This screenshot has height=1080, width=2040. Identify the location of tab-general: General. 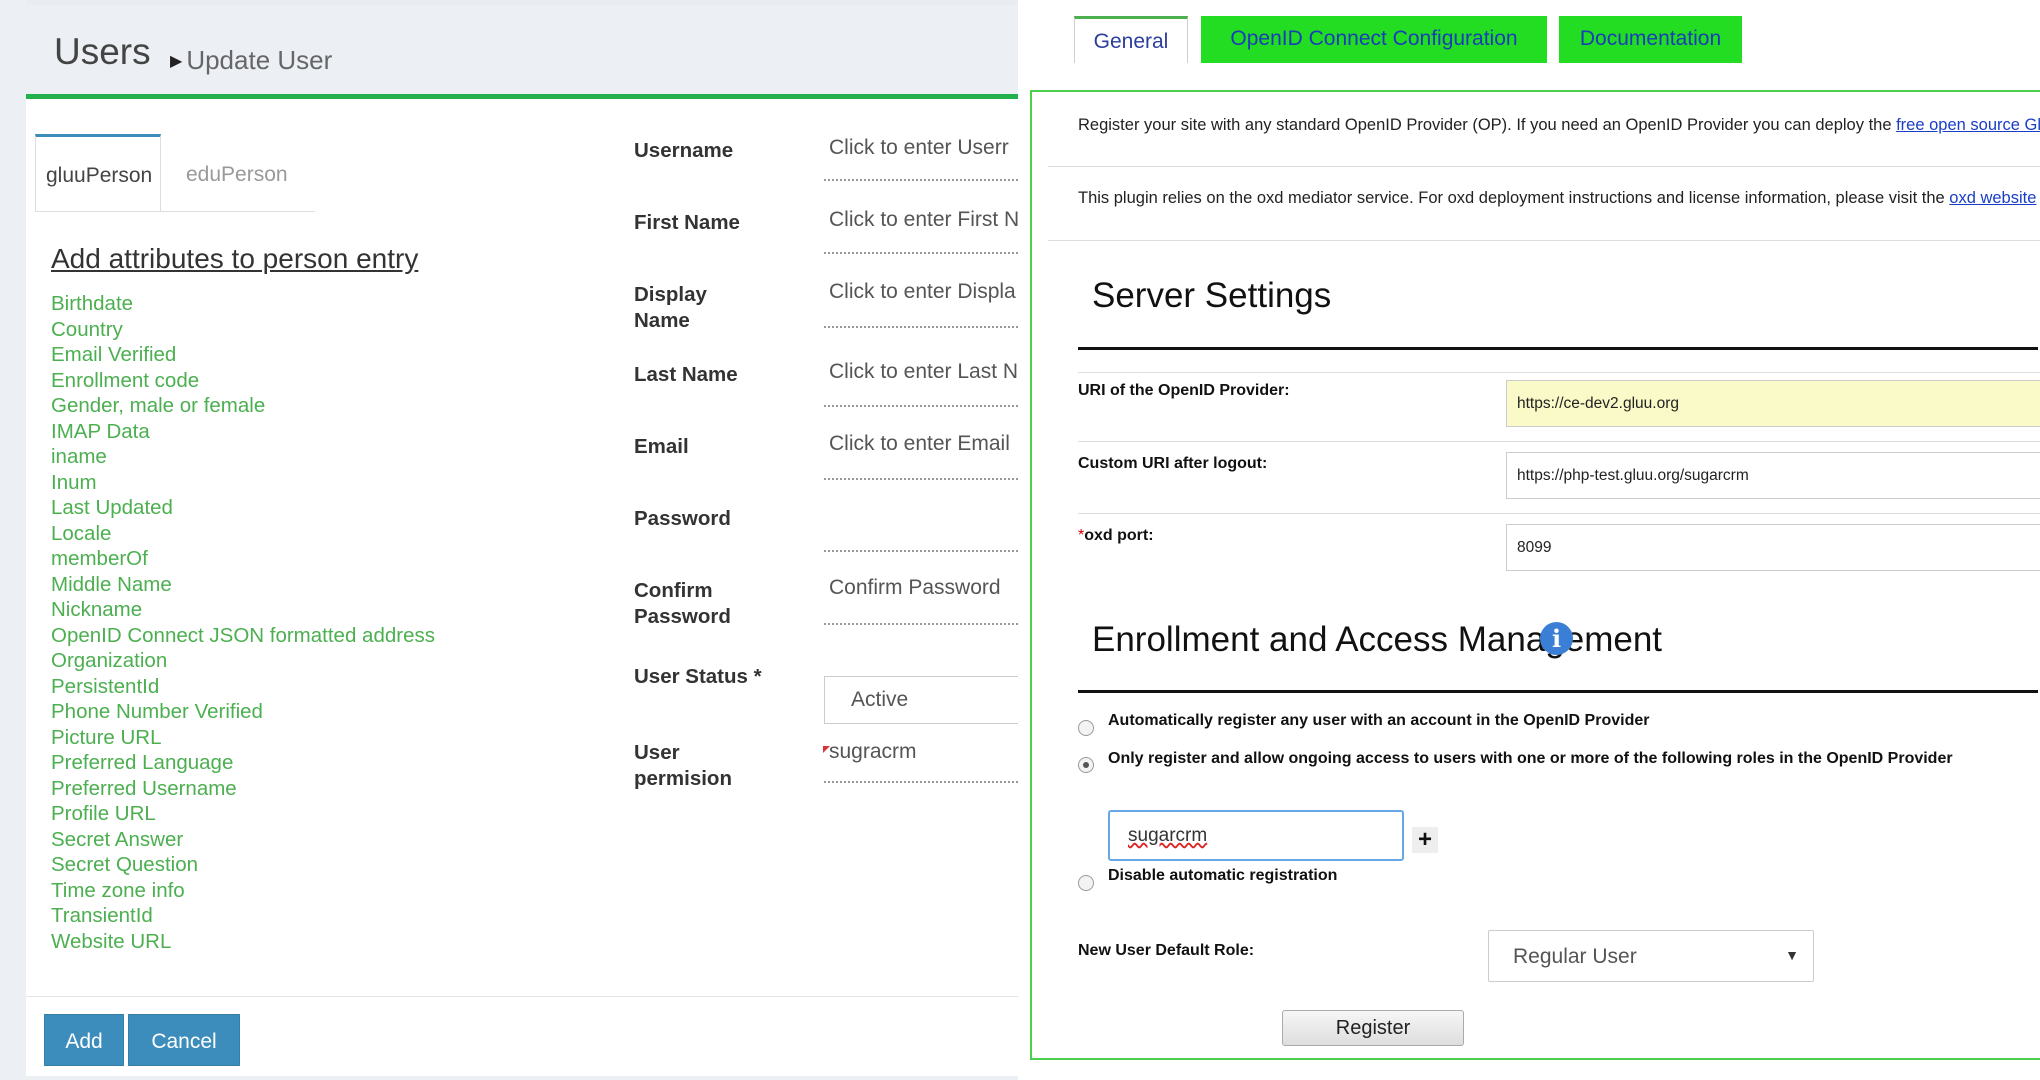
(1131, 39).